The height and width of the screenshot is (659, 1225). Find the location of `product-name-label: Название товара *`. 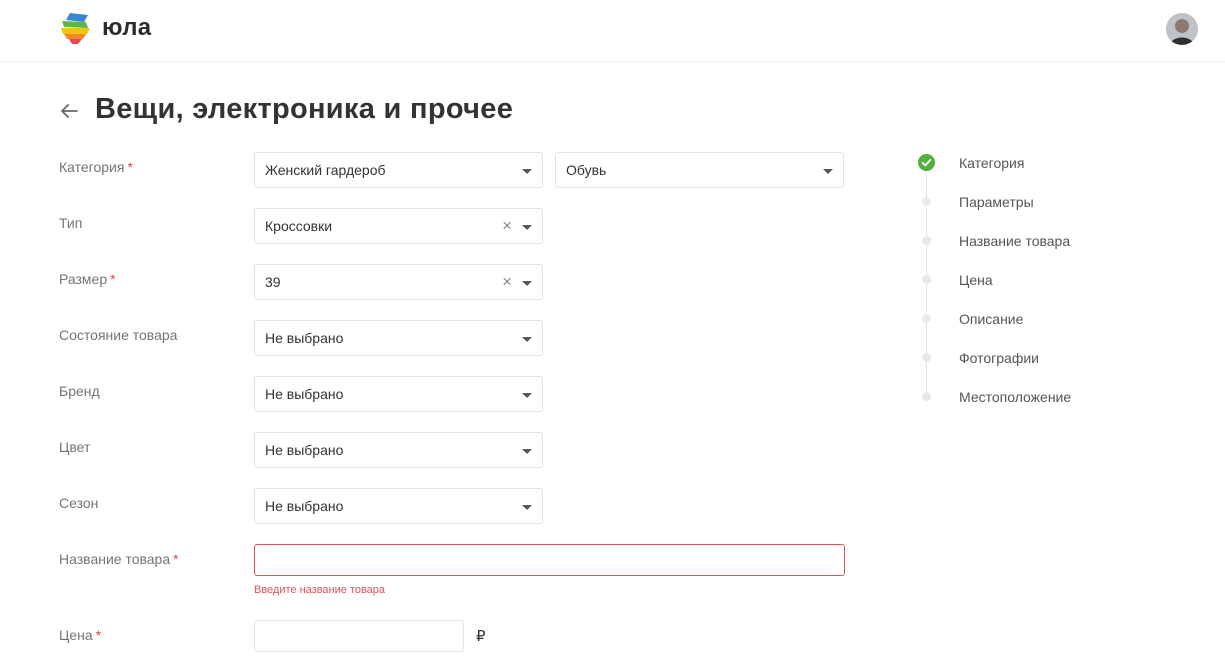

product-name-label: Название товара * is located at coordinates (119, 559).